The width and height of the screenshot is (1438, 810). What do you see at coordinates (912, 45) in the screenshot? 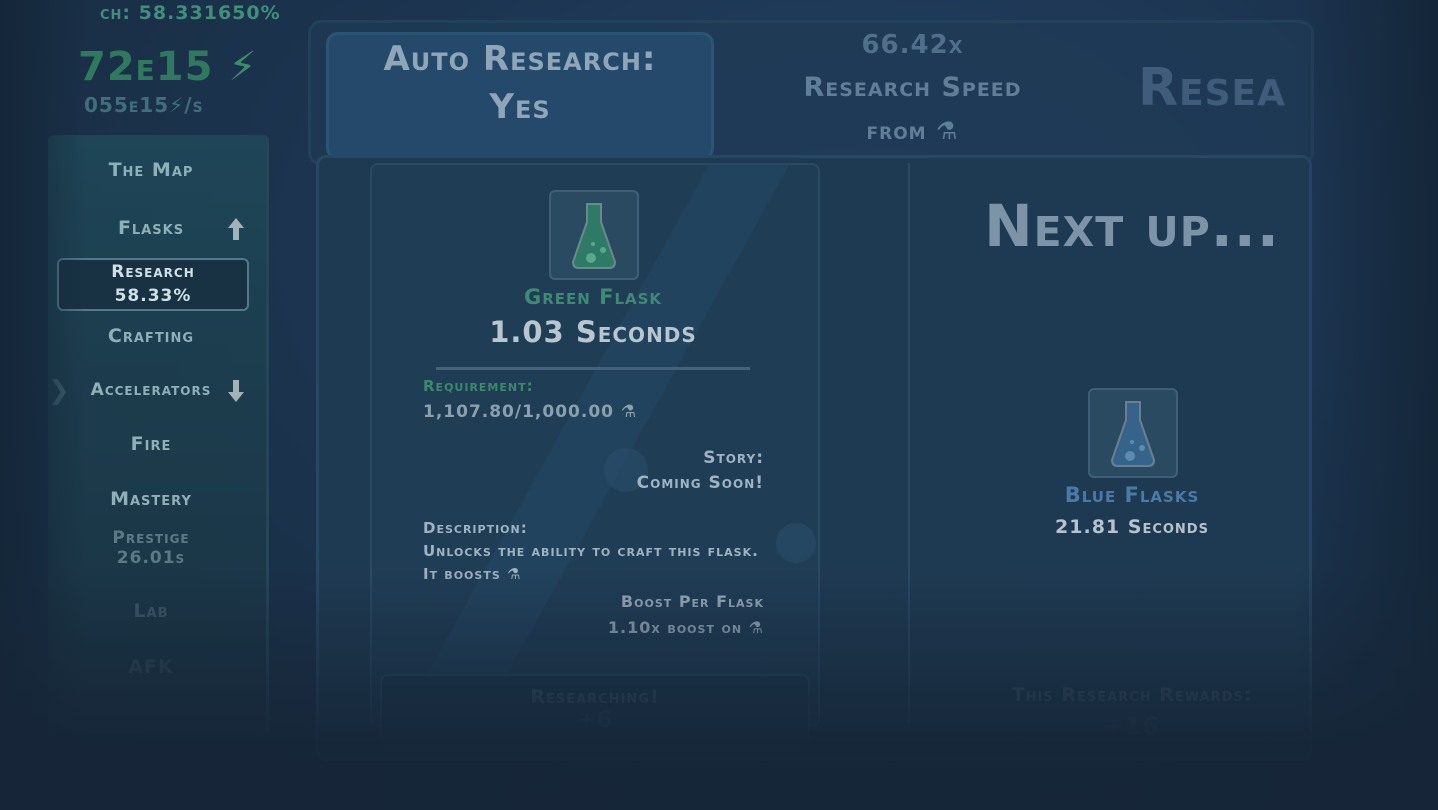
I see `research-speed-multiplier: 66.42x` at bounding box center [912, 45].